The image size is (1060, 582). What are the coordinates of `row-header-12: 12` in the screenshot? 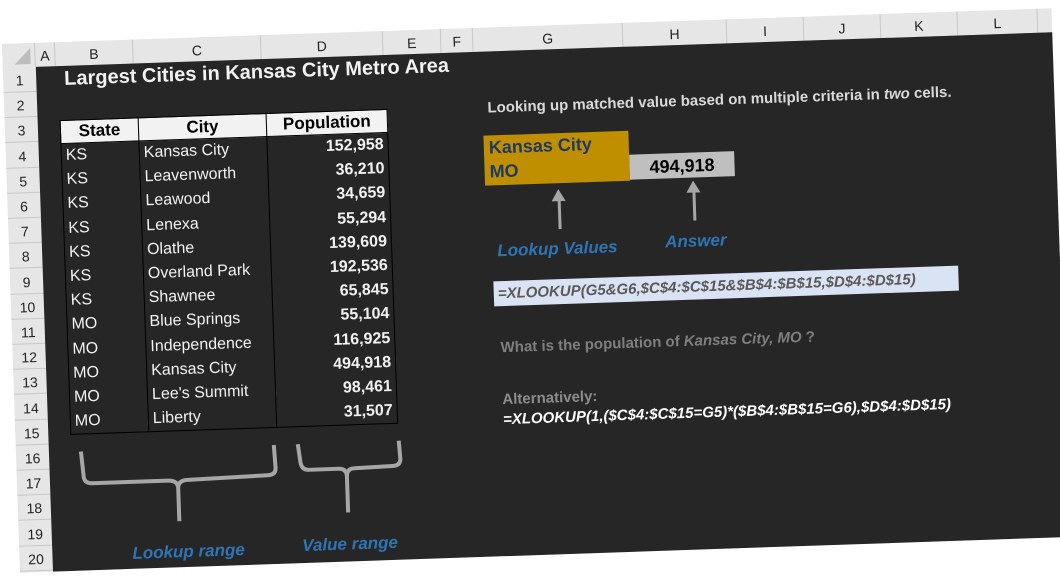 It's located at (29, 356).